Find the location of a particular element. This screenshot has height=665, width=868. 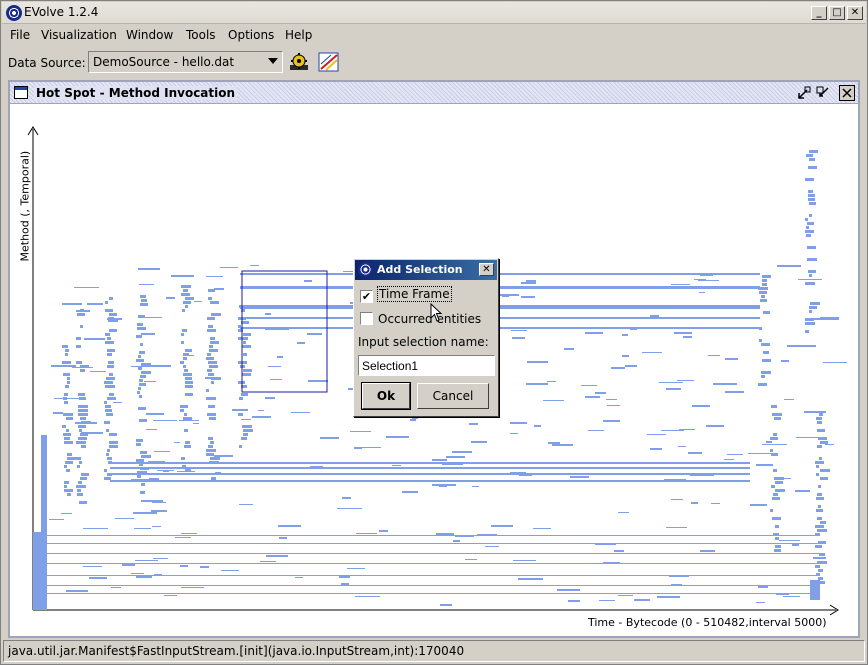

data-source-value: DemoSource - hello.dat is located at coordinates (164, 62).